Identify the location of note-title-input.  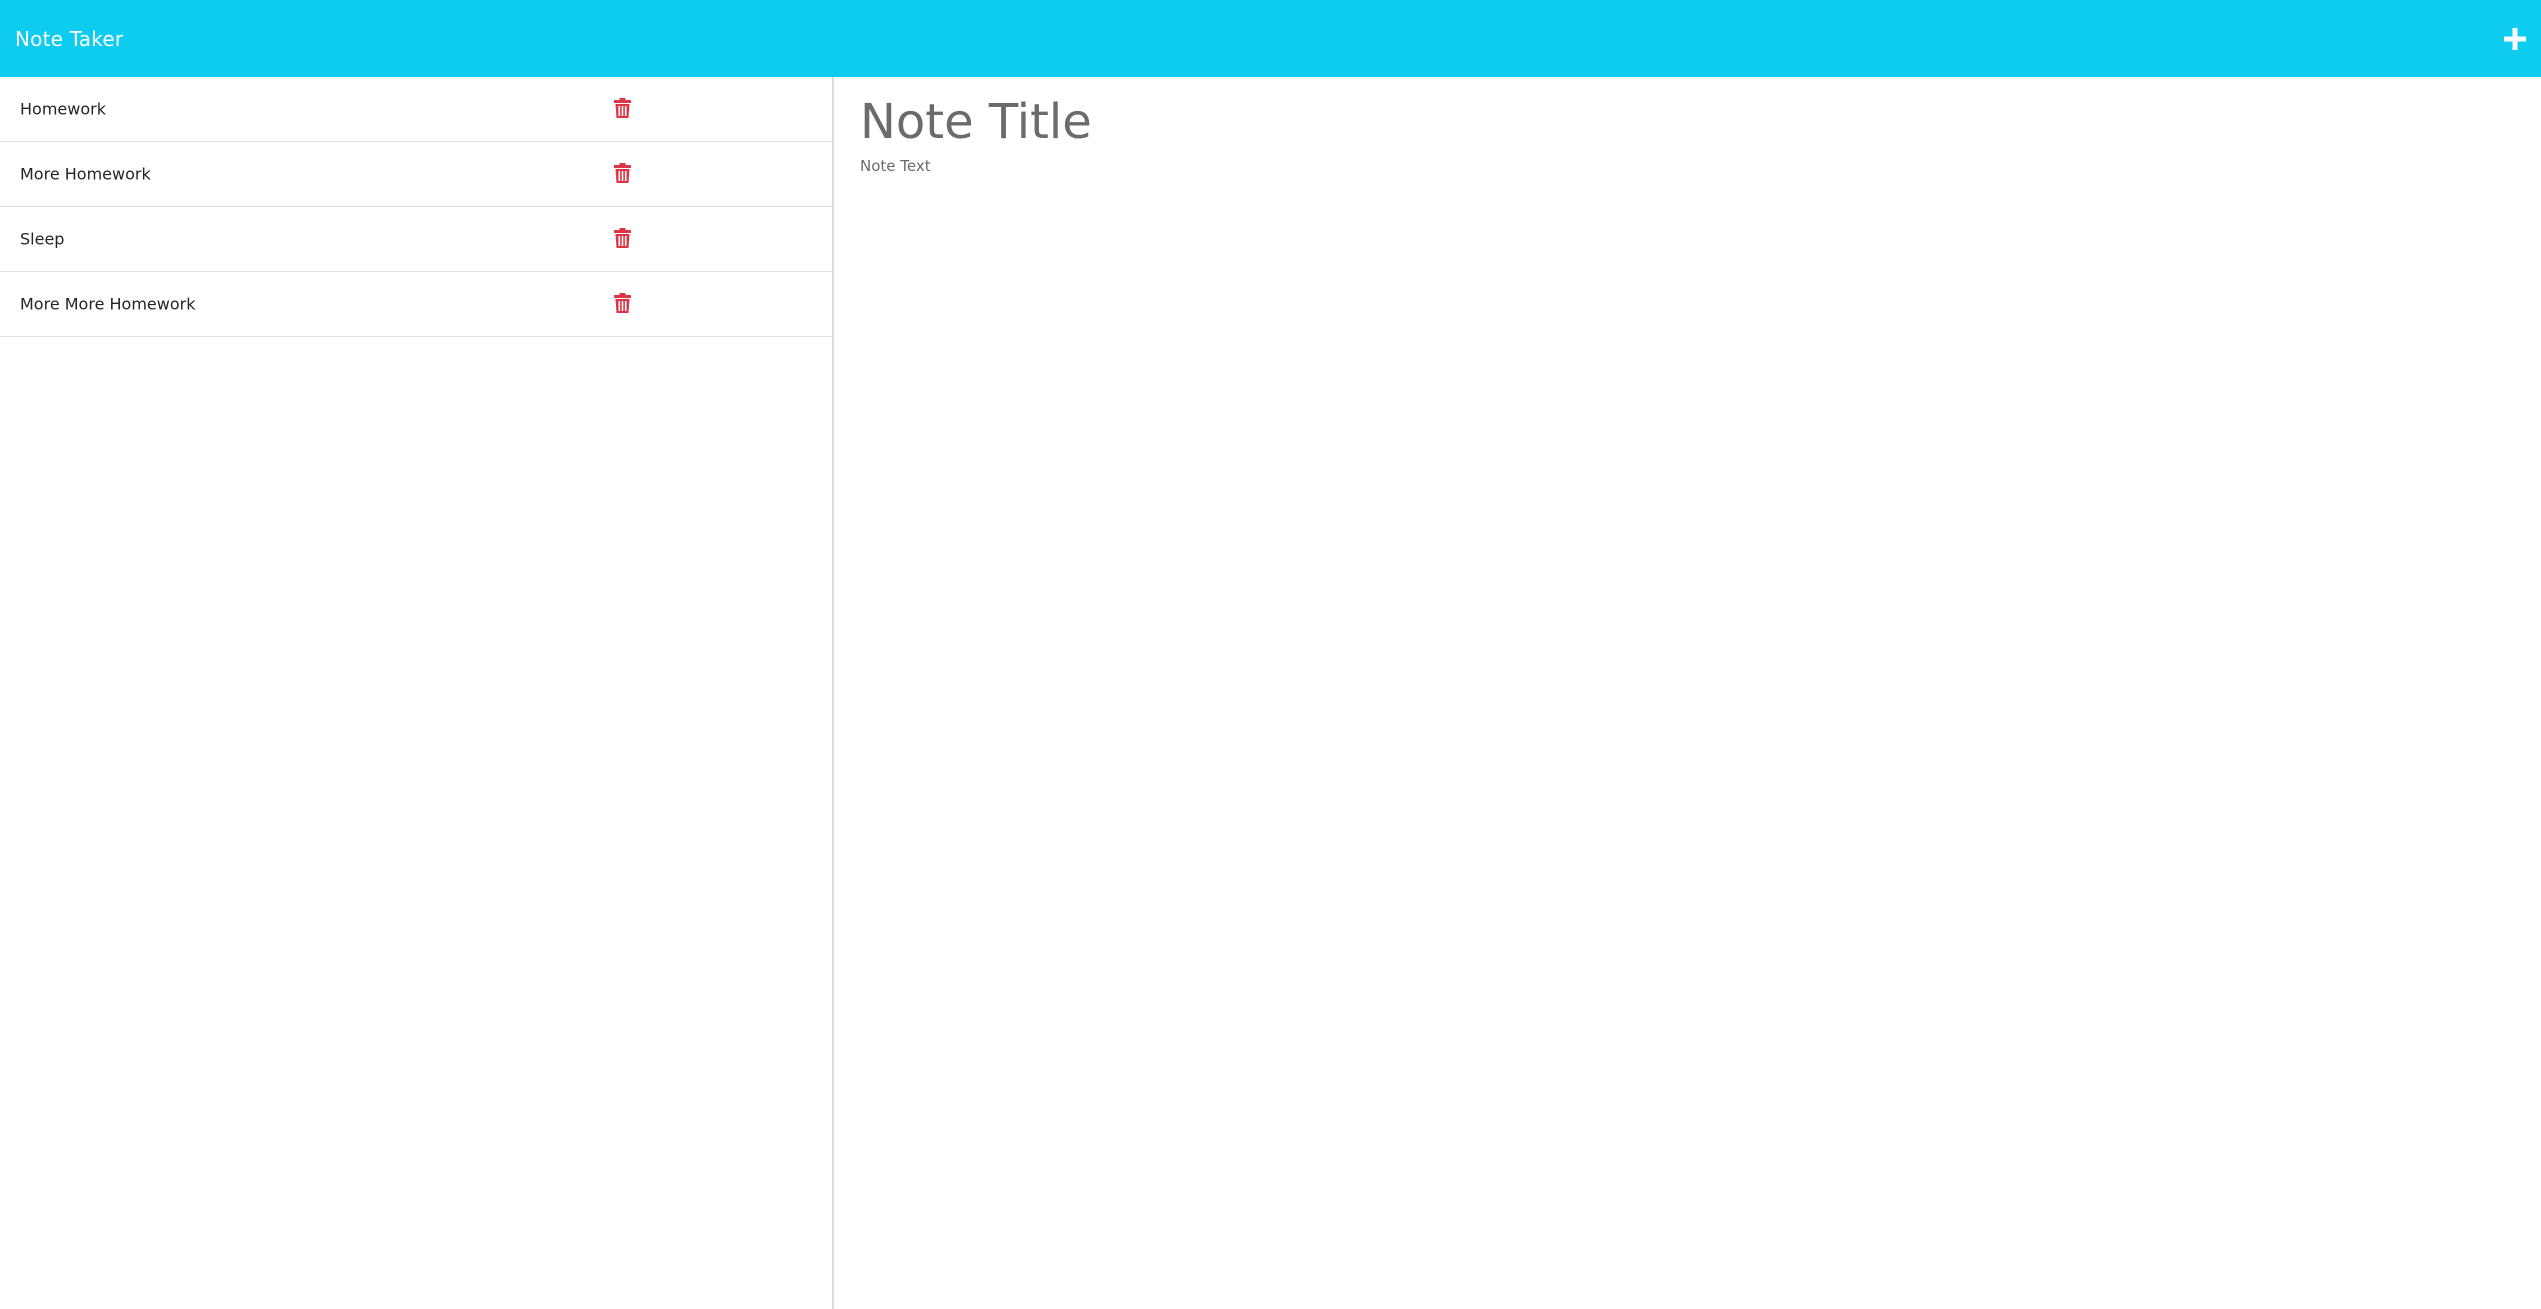
(1660, 122).